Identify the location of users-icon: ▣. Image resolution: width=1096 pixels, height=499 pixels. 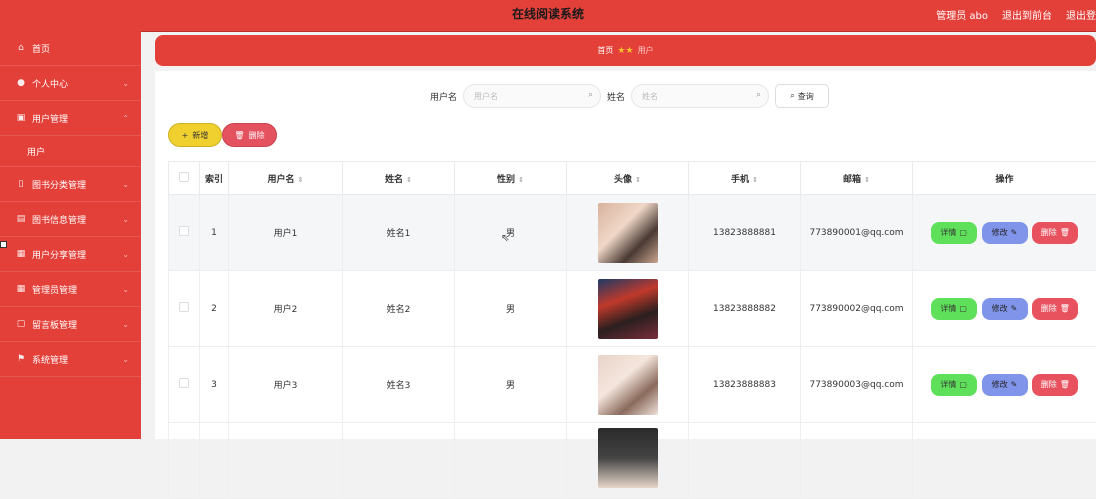
(21, 118).